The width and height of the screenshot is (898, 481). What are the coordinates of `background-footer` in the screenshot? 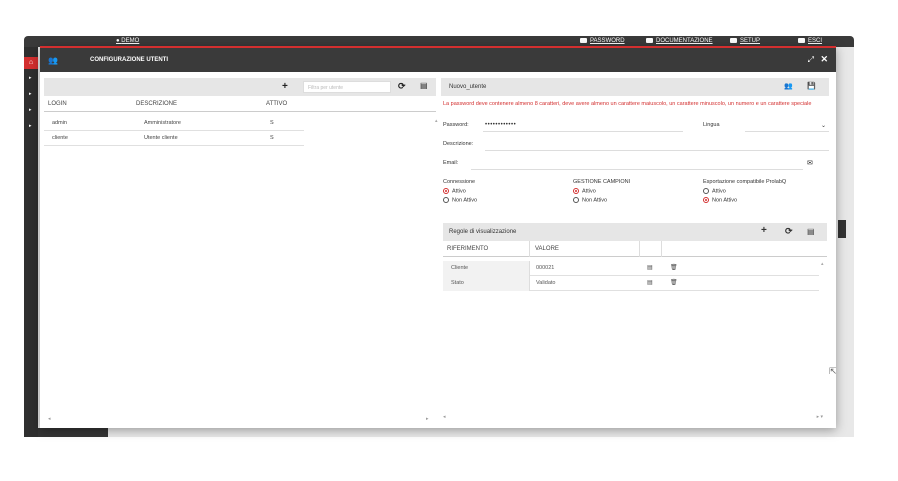 It's located at (73, 432).